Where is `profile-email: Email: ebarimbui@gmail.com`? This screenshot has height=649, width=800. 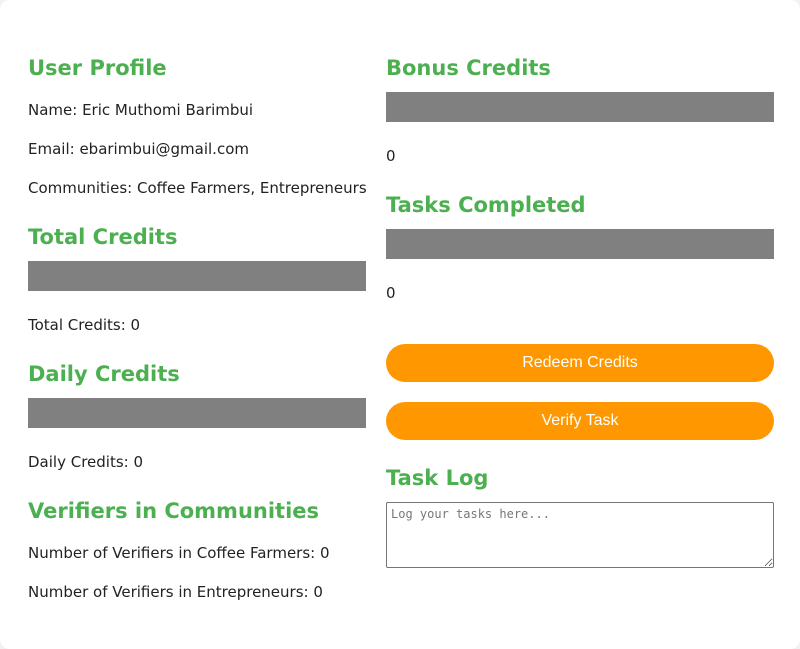
profile-email: Email: ebarimbui@gmail.com is located at coordinates (138, 149).